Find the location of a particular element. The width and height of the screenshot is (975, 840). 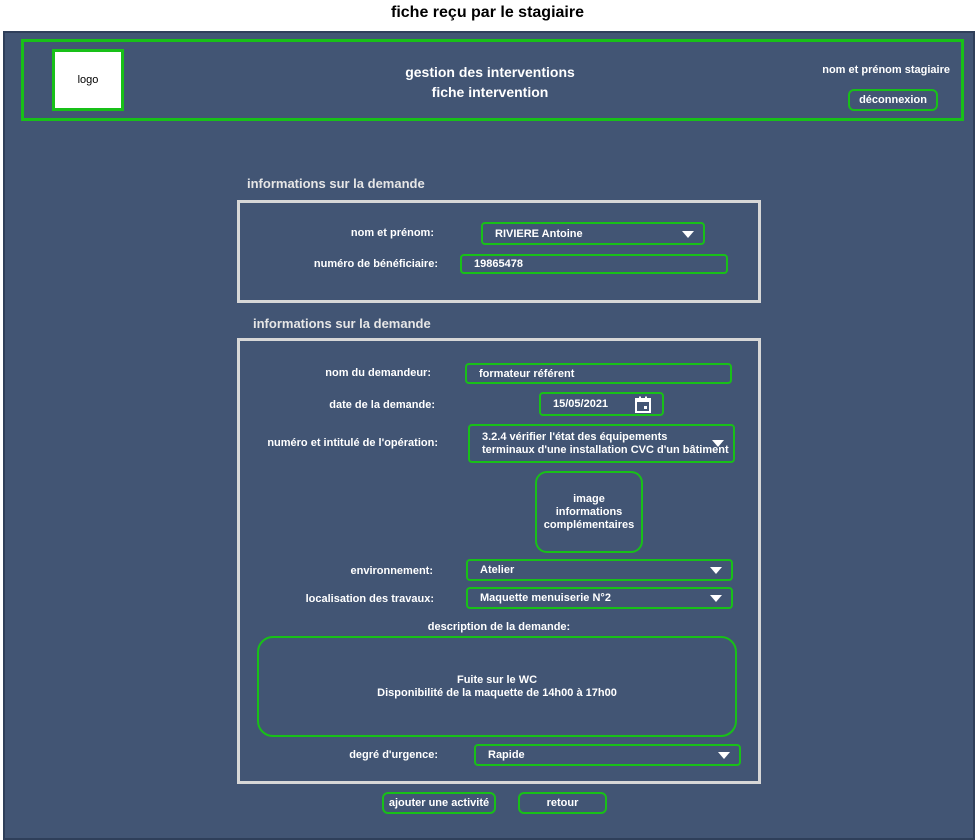

requester-label: nom du demandeur: is located at coordinates (378, 373).